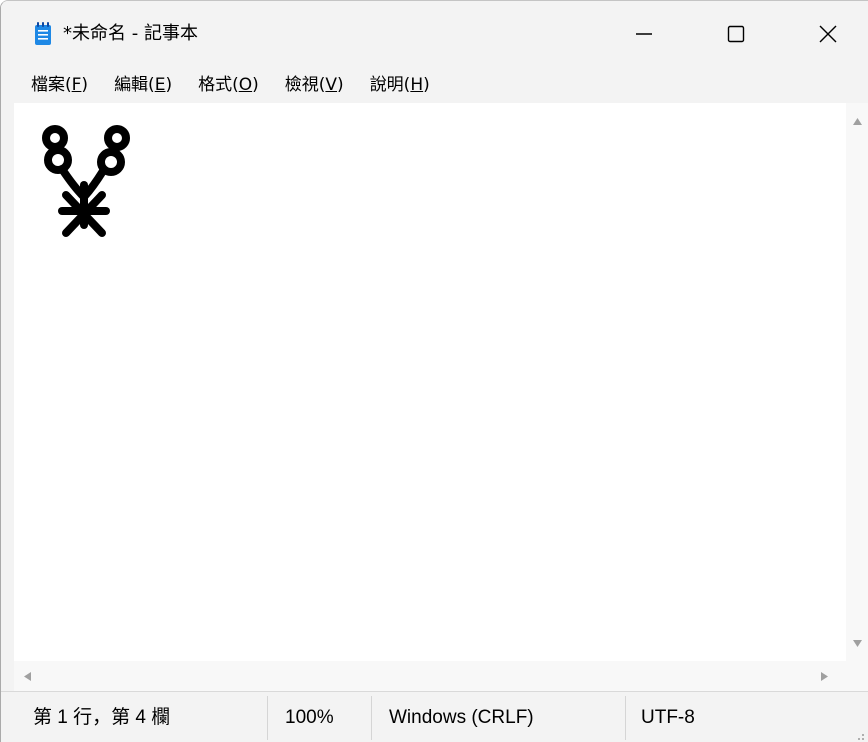 The image size is (868, 742). Describe the element at coordinates (27, 676) in the screenshot. I see `scroll-left-arrow-icon` at that location.